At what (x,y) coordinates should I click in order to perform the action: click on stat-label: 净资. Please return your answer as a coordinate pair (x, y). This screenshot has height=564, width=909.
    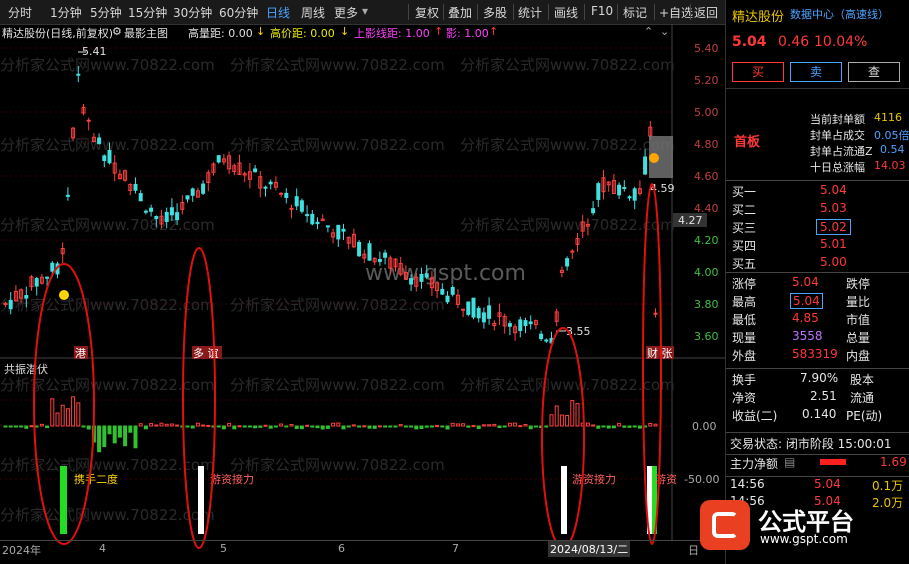
    Looking at the image, I should click on (744, 398).